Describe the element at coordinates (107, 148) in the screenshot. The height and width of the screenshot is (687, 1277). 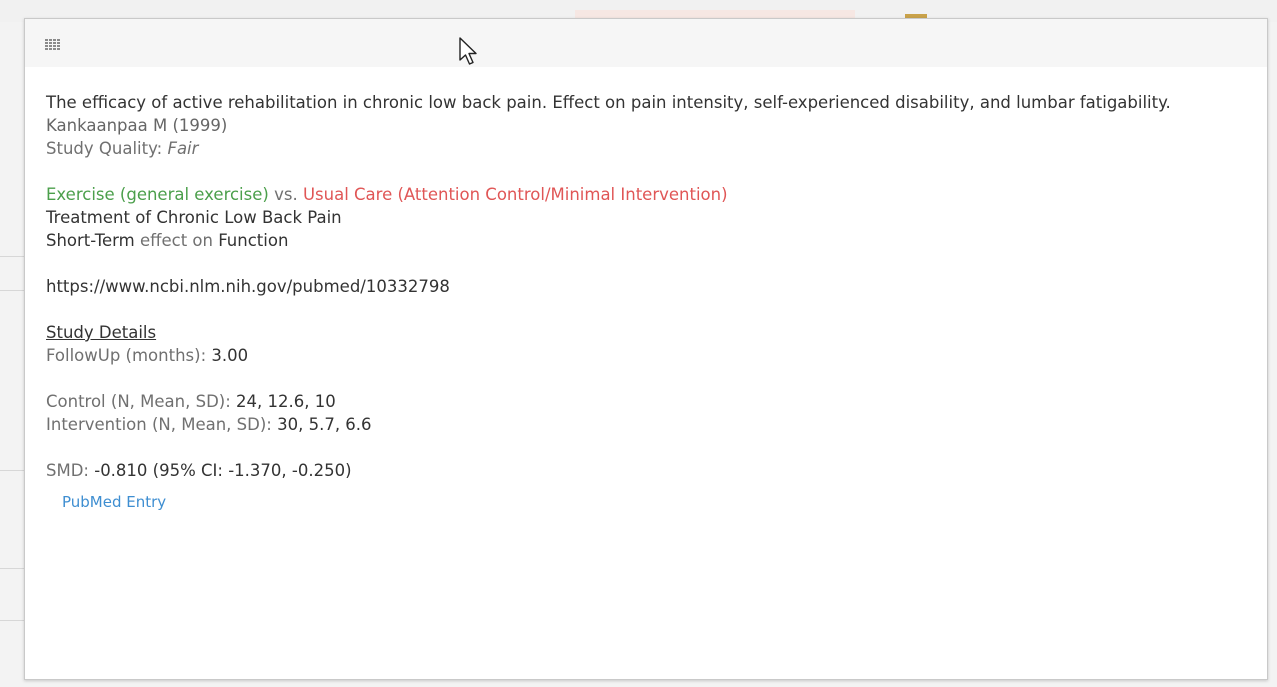
I see `study-quality-label: Study Quality:` at that location.